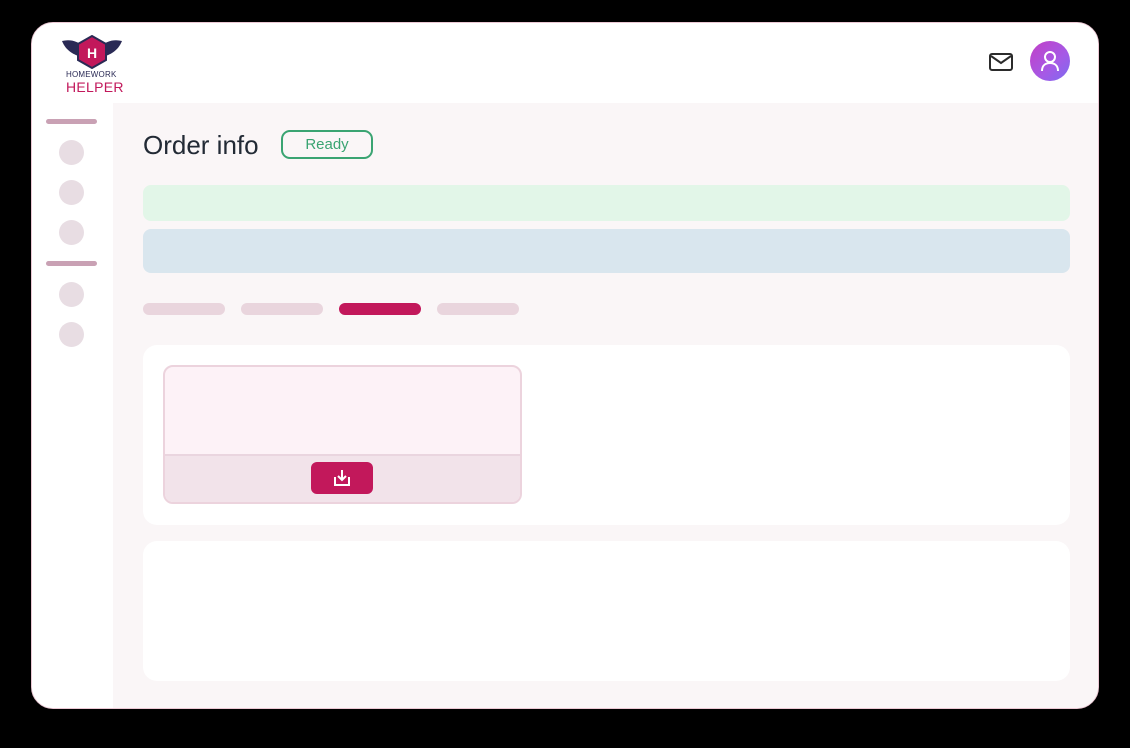 The image size is (1130, 748). I want to click on mail-icon, so click(1001, 62).